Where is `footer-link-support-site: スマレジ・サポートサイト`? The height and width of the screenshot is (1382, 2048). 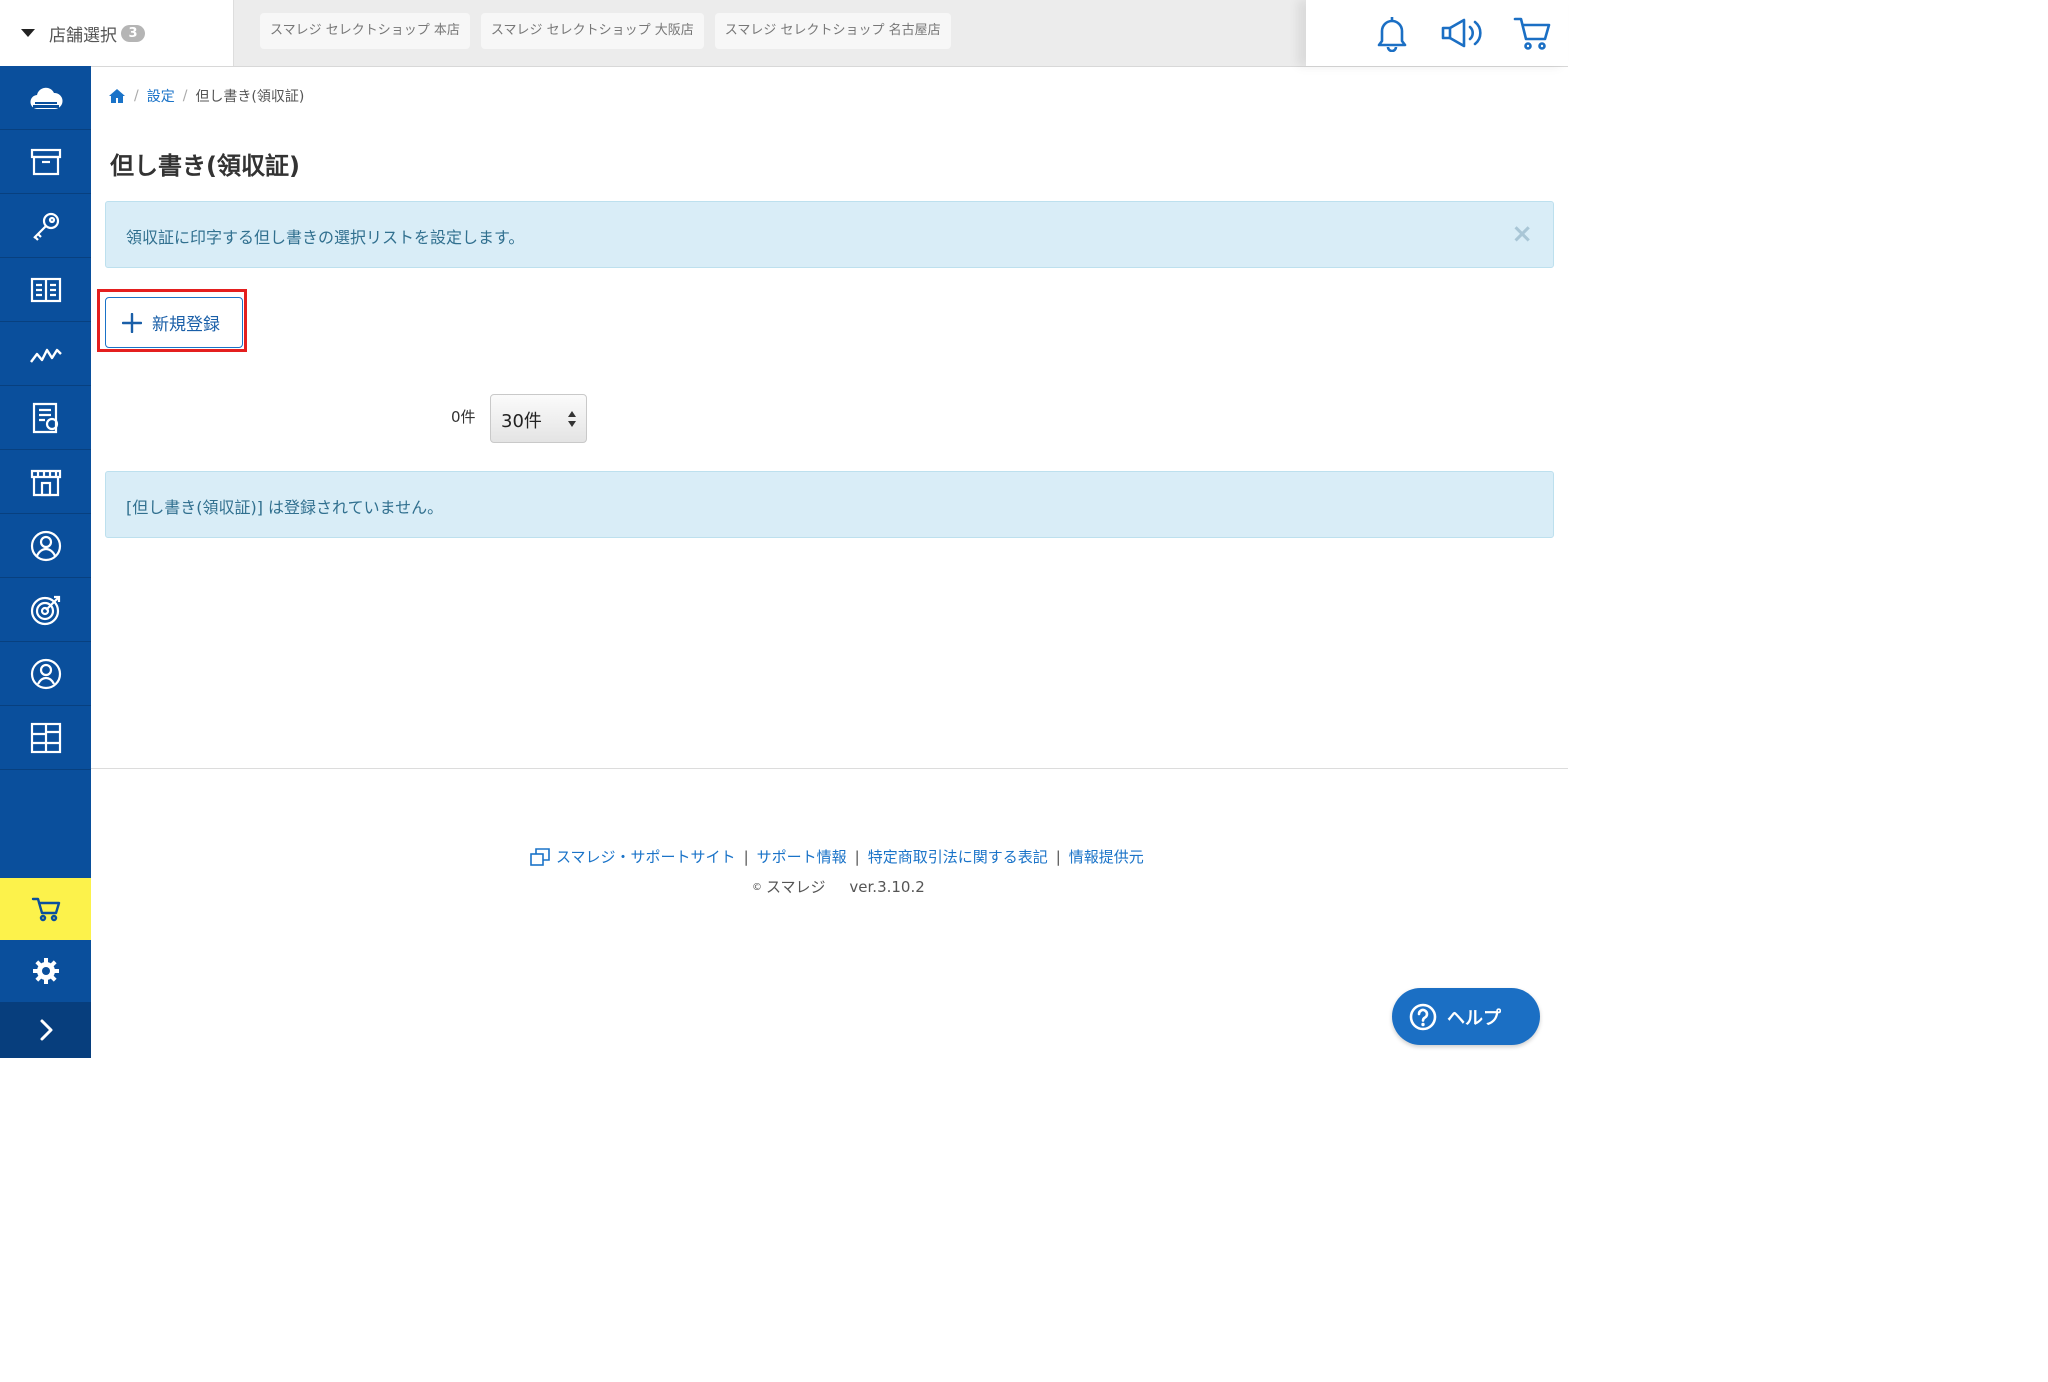
footer-link-support-site: スマレジ・サポートサイト is located at coordinates (646, 856).